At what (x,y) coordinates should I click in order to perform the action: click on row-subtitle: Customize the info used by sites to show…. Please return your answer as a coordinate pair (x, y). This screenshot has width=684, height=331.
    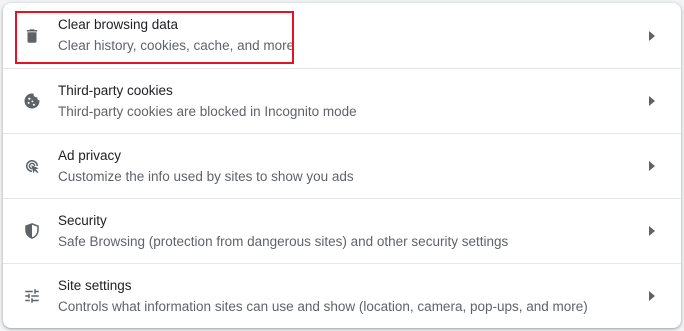
    Looking at the image, I should click on (206, 176).